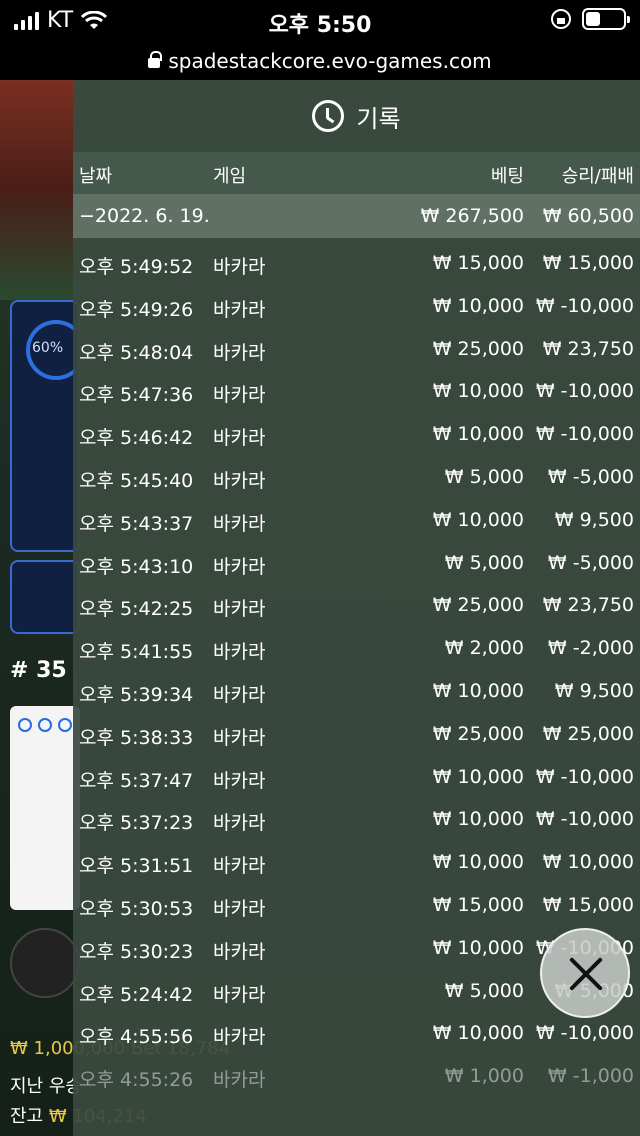 The width and height of the screenshot is (640, 1136). Describe the element at coordinates (597, 176) in the screenshot. I see `col-result: 승리/패배` at that location.